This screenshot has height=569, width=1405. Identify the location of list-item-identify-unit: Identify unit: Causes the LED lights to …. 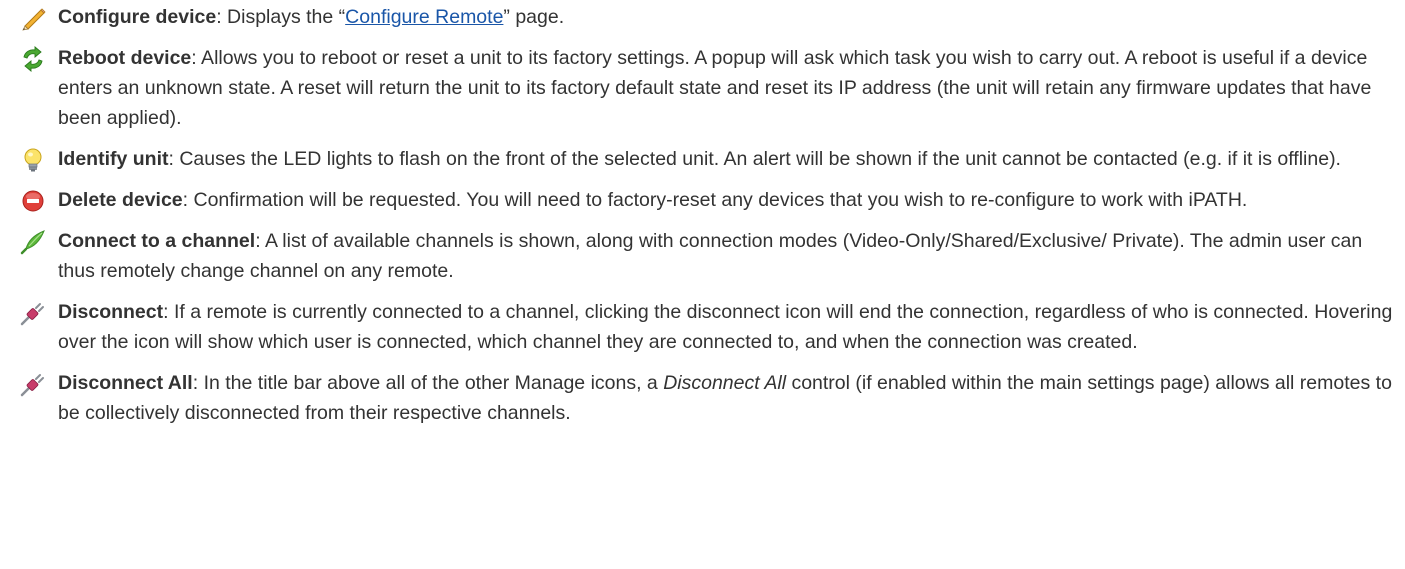
(702, 159).